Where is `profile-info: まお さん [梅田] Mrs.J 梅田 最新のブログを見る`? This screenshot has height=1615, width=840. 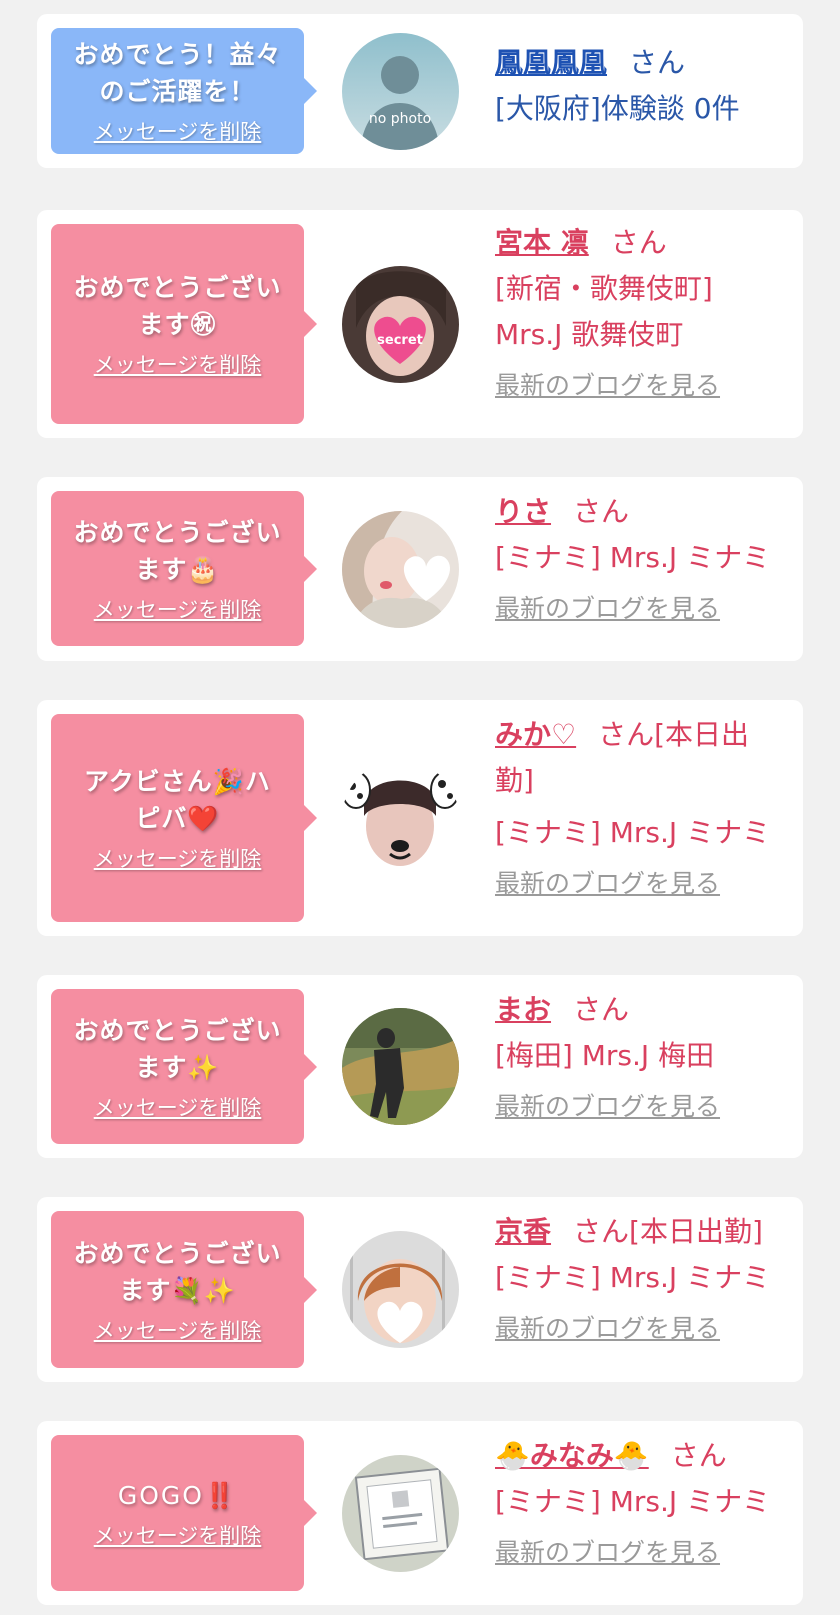 profile-info: まお さん [梅田] Mrs.J 梅田 最新のブログを見る is located at coordinates (645, 1057).